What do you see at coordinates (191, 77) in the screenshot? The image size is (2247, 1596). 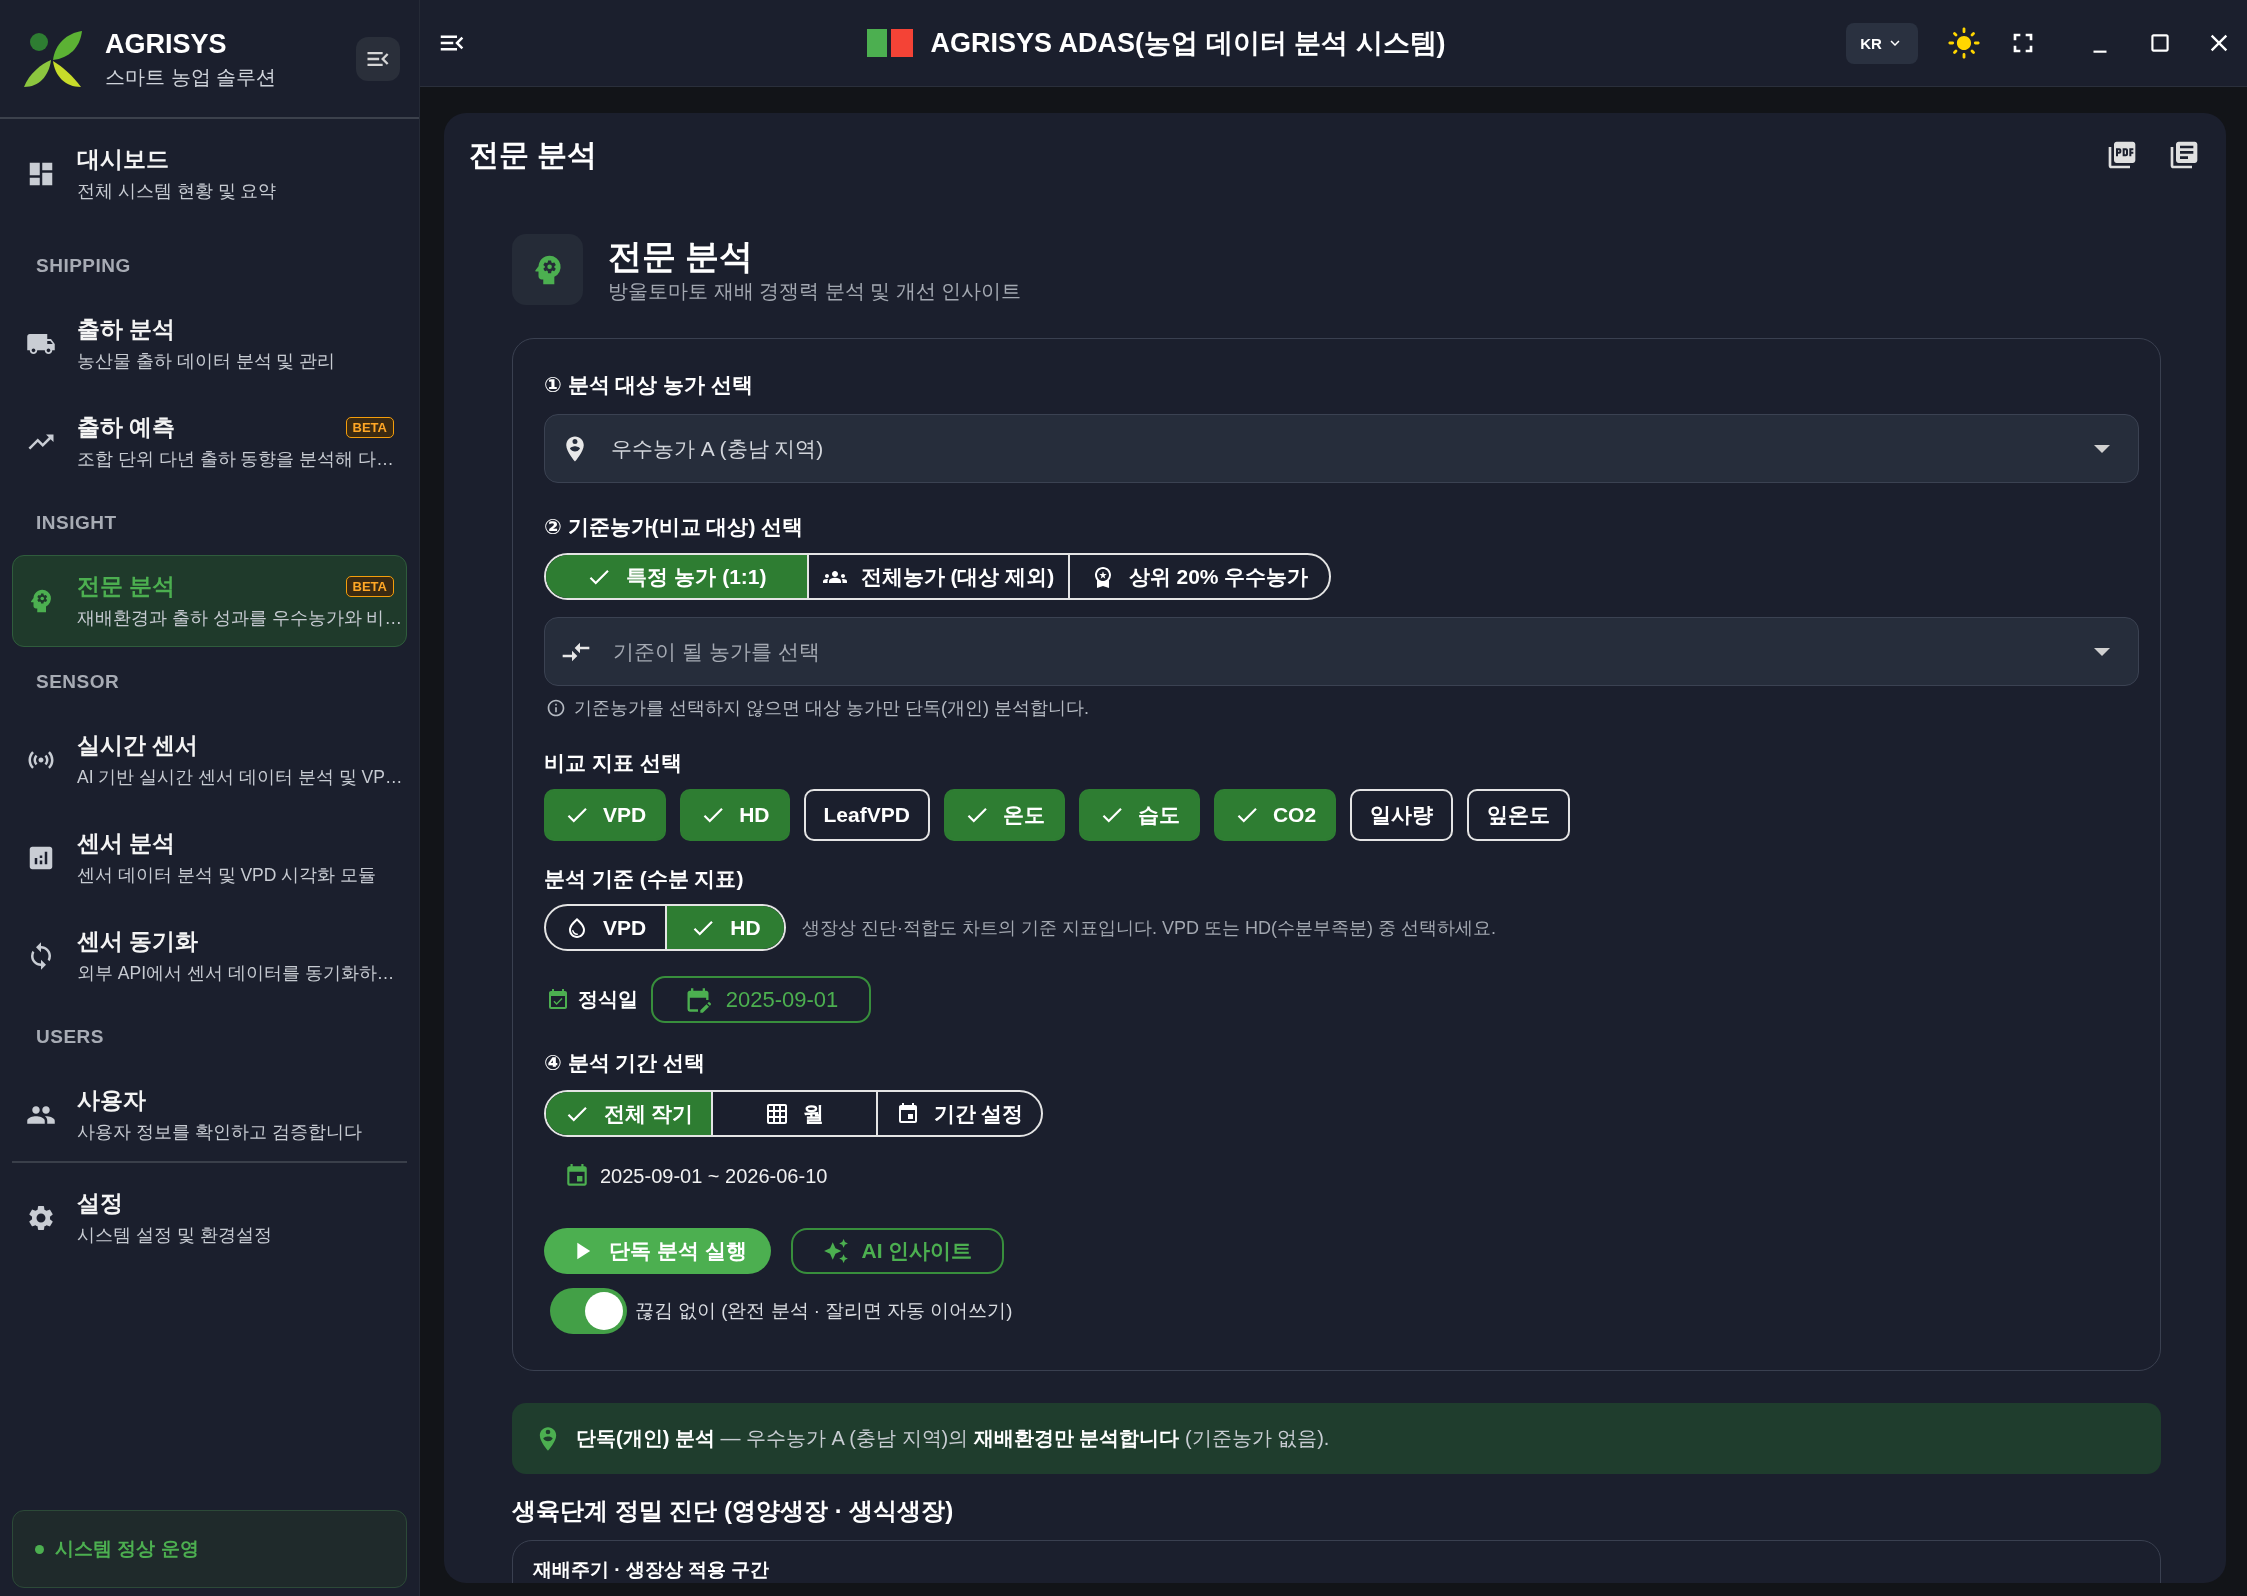 I see `brand-tagline: 스마트 농업 솔루션` at bounding box center [191, 77].